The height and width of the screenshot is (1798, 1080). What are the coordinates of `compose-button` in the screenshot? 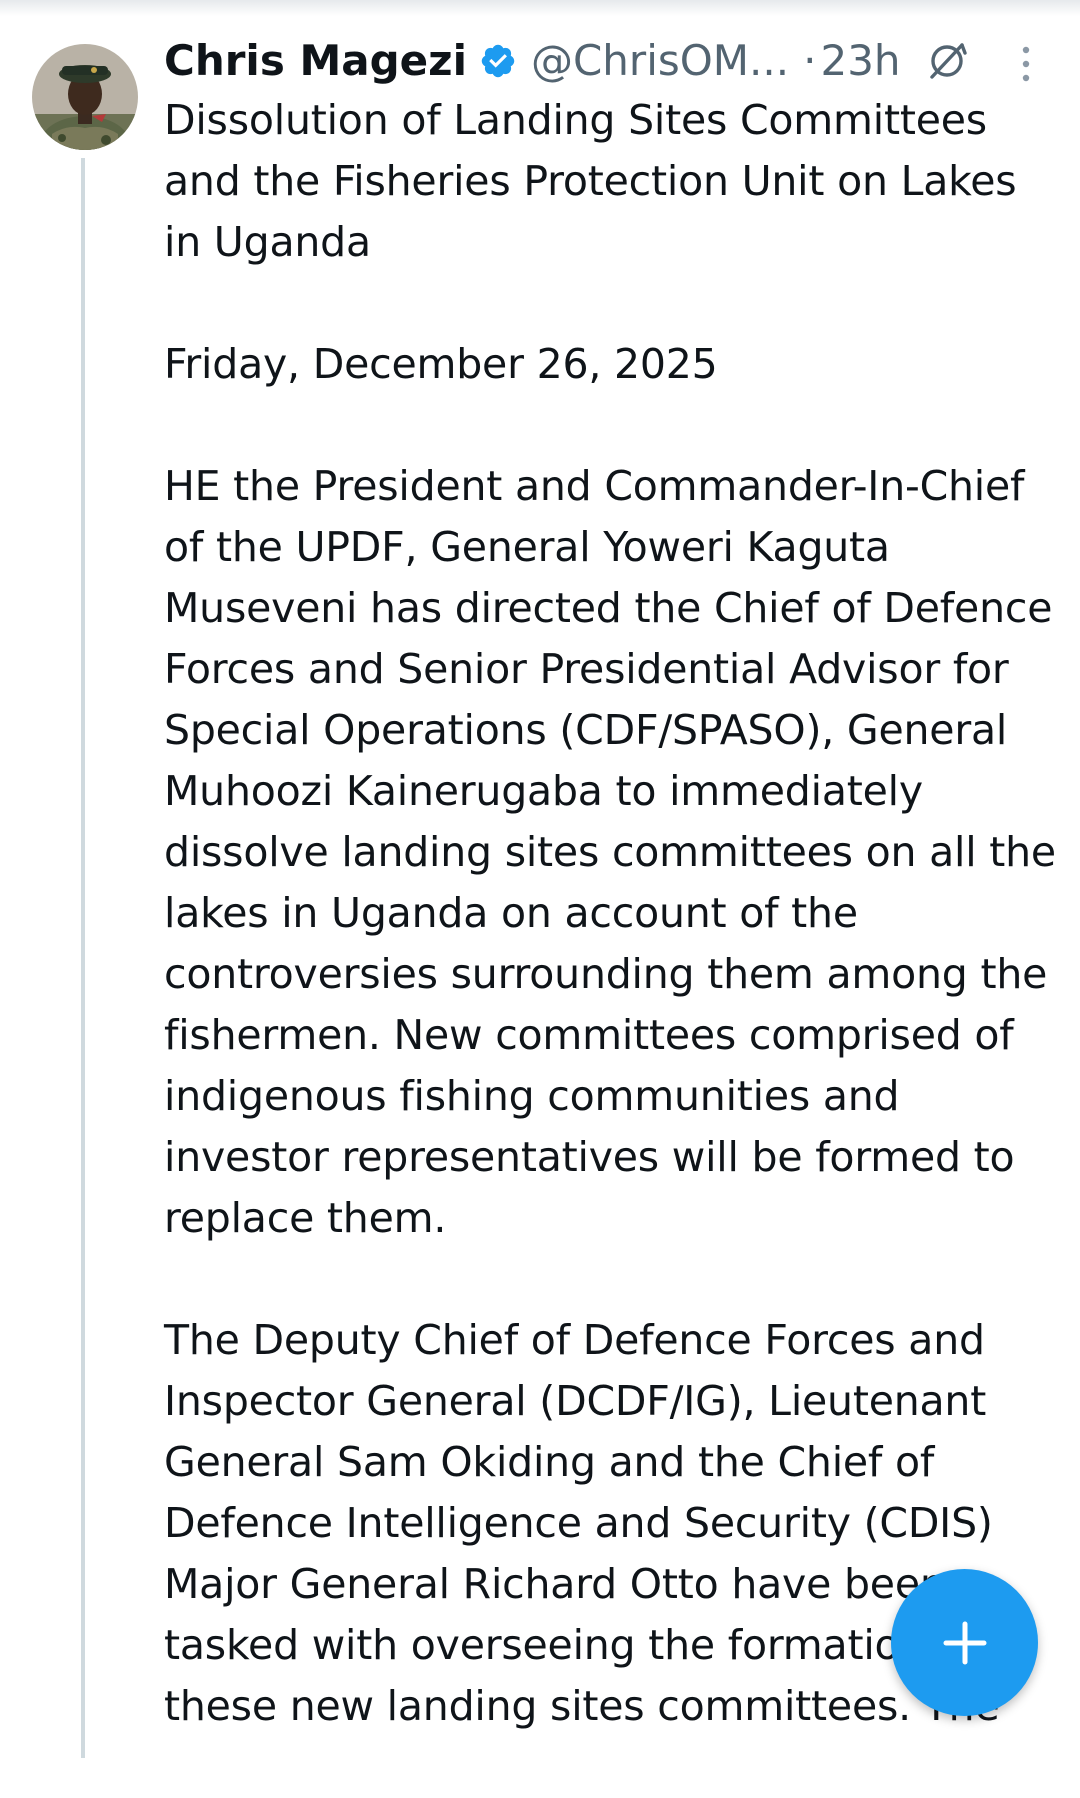 It's located at (964, 1642).